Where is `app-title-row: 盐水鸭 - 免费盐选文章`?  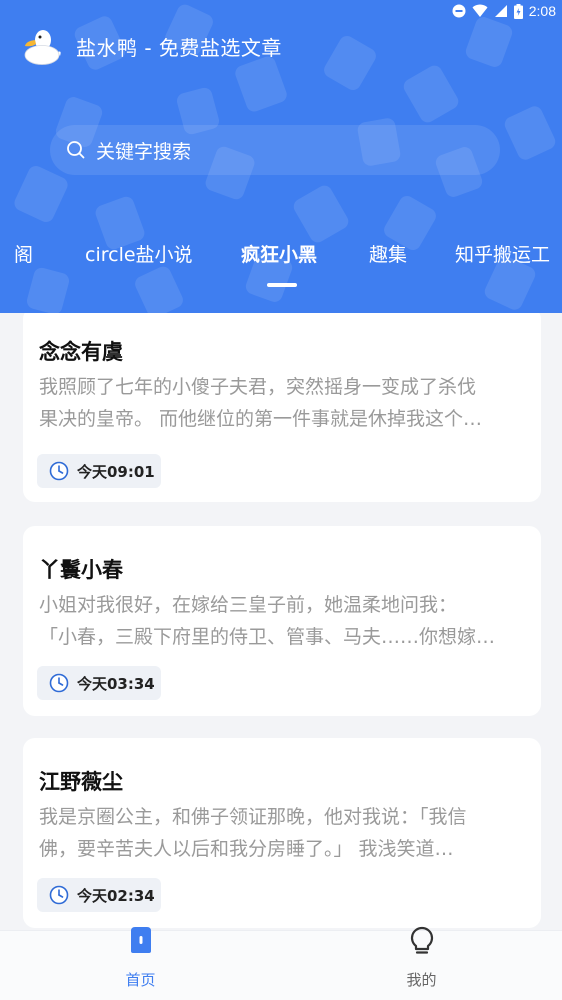
app-title-row: 盐水鸭 - 免费盐选文章 is located at coordinates (152, 46).